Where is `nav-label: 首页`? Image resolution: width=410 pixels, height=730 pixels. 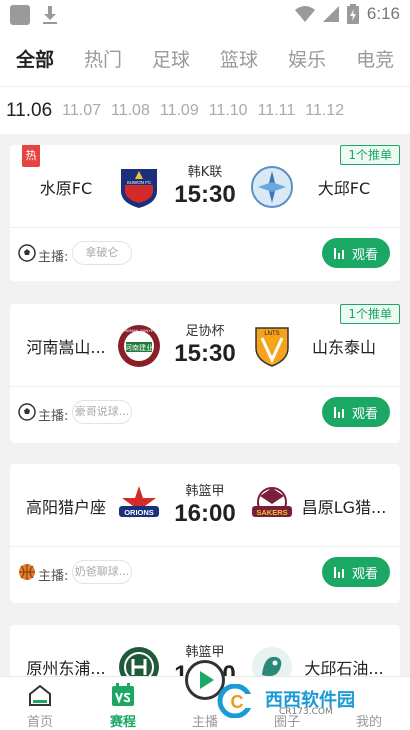 nav-label: 首页 is located at coordinates (39, 722).